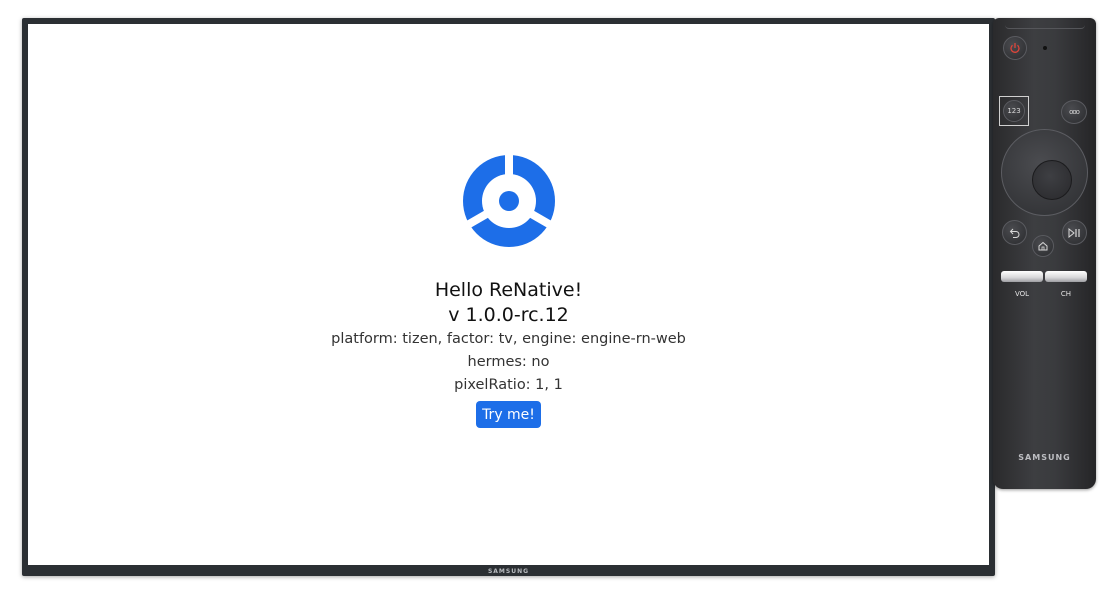 The width and height of the screenshot is (1118, 602). What do you see at coordinates (508, 571) in the screenshot?
I see `tv-brand-logo: SAMSUNG` at bounding box center [508, 571].